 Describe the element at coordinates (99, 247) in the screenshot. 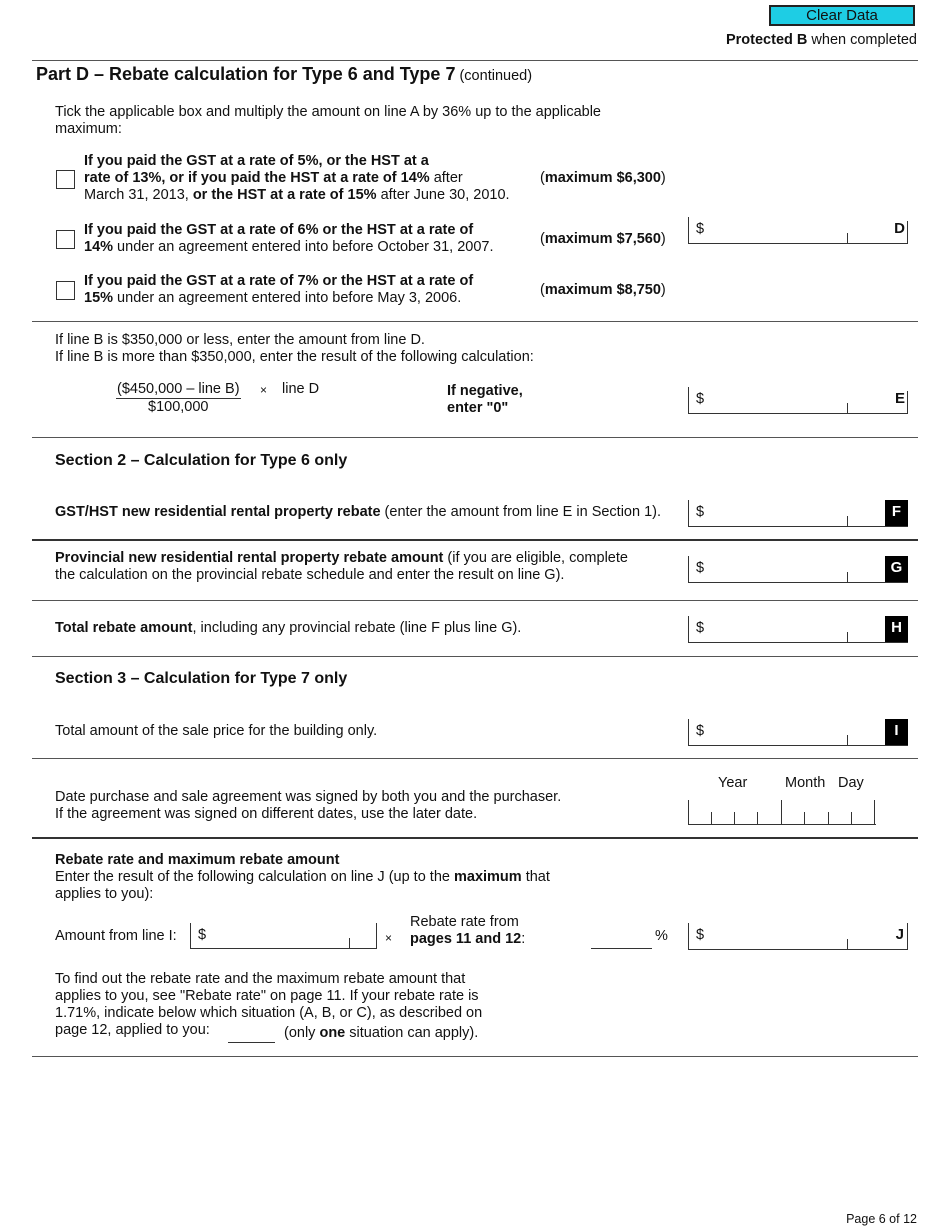

I see `option-line-bold: 14%` at that location.